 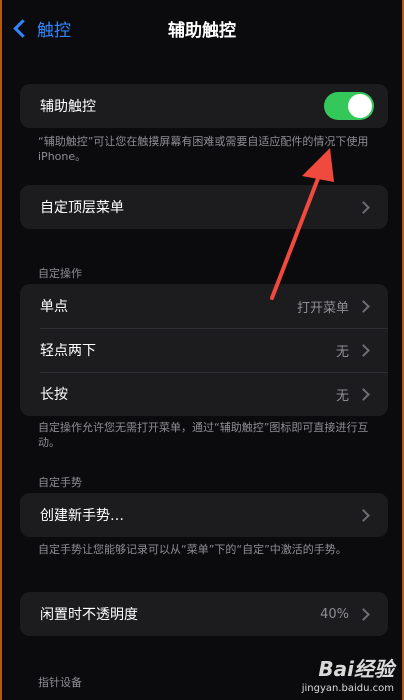 I want to click on navigation-bar: 触控 辅助触控, so click(x=202, y=28).